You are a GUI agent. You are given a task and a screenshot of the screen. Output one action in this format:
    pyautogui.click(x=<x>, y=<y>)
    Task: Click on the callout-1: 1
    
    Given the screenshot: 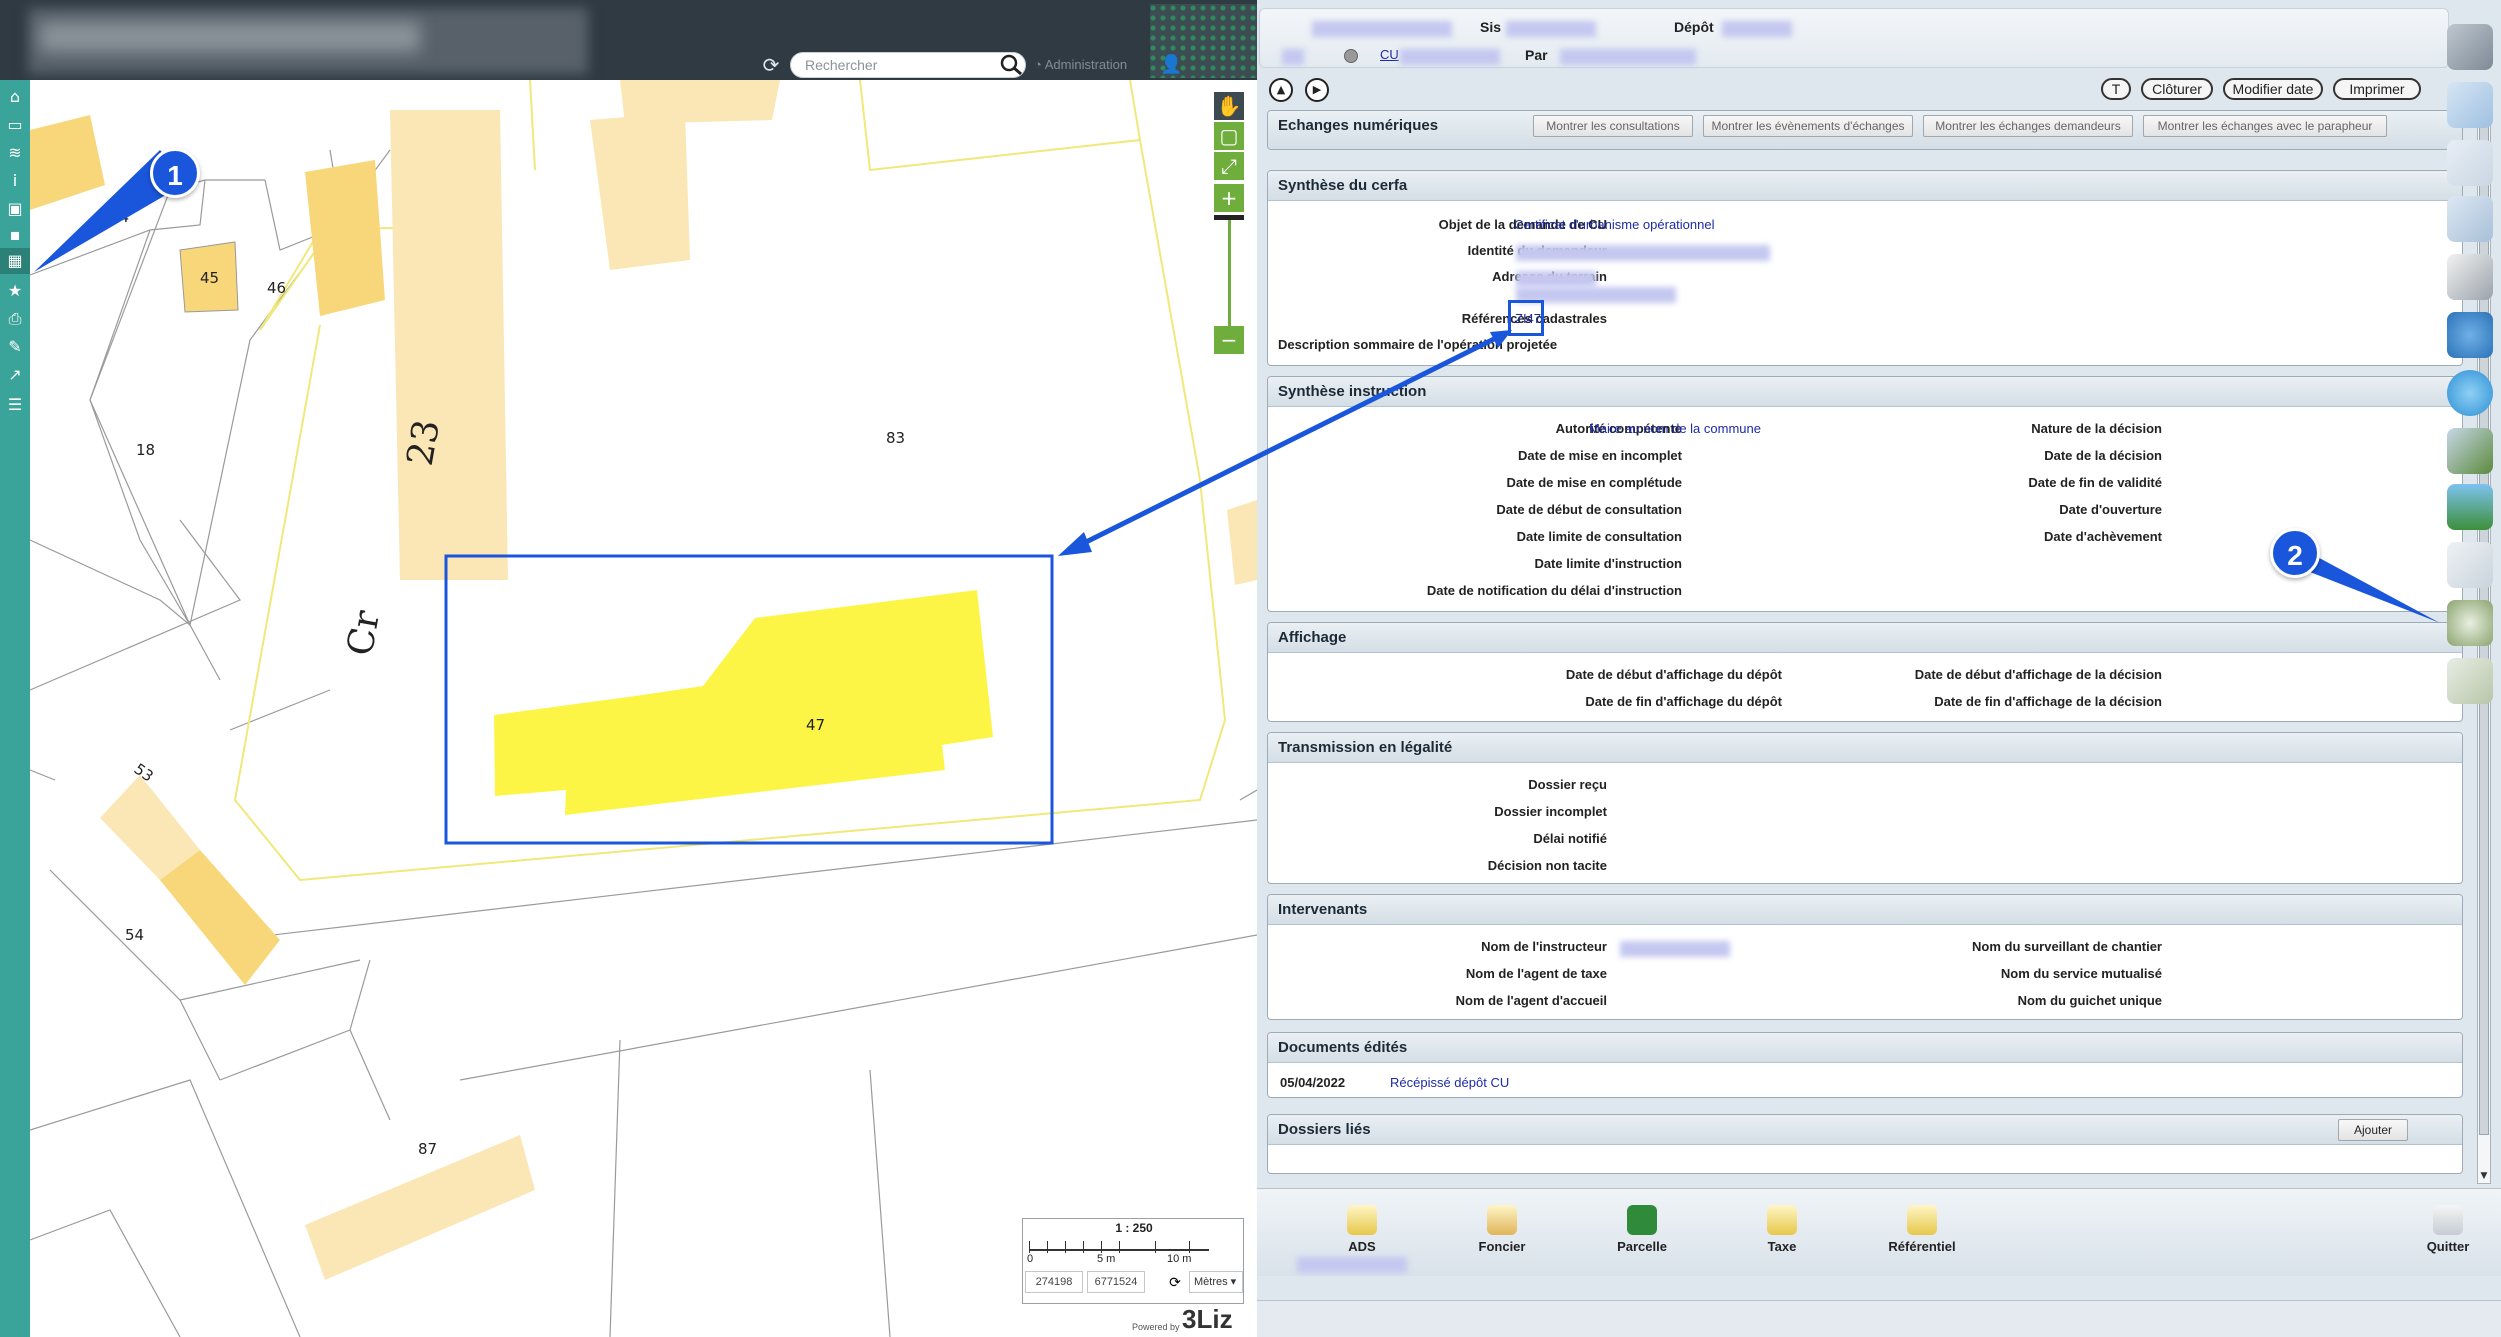 What is the action you would take?
    pyautogui.click(x=175, y=173)
    